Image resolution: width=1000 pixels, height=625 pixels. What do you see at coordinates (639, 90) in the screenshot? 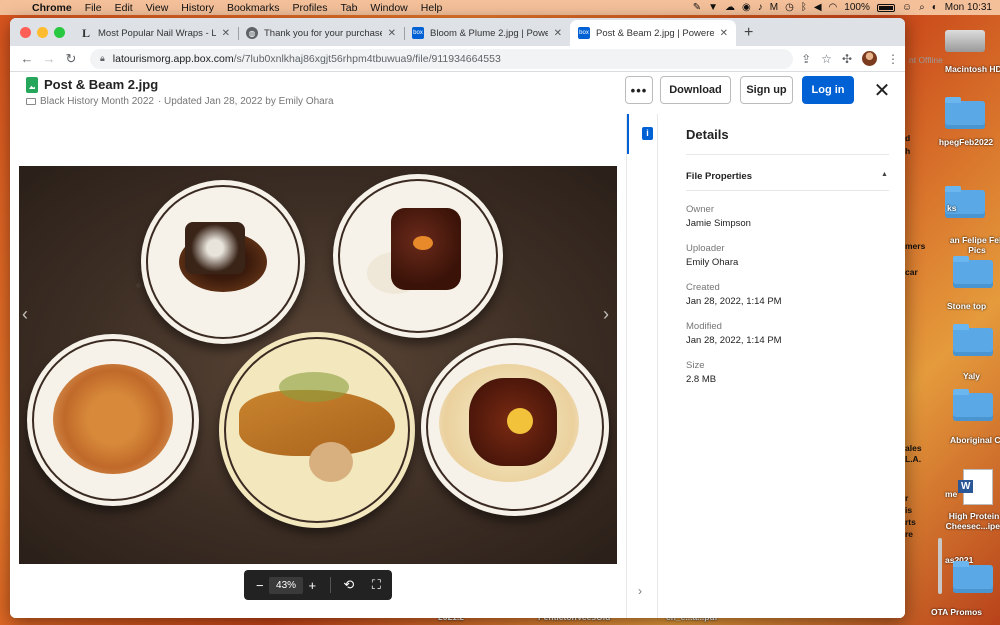
I see `more-options-button: •••` at bounding box center [639, 90].